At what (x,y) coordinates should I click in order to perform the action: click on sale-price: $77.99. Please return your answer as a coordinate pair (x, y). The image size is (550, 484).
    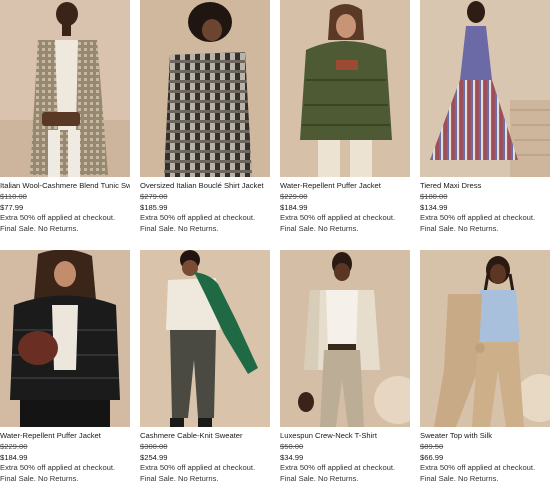
    Looking at the image, I should click on (12, 207).